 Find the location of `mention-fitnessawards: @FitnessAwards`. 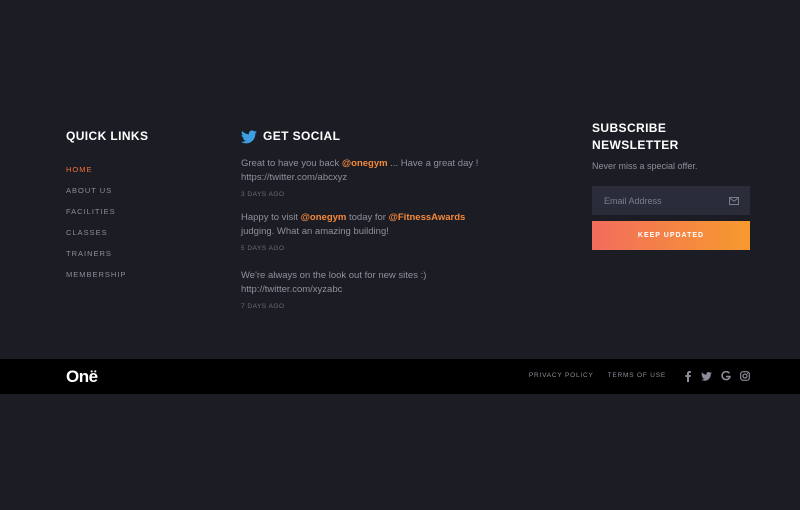

mention-fitnessawards: @FitnessAwards is located at coordinates (427, 217).